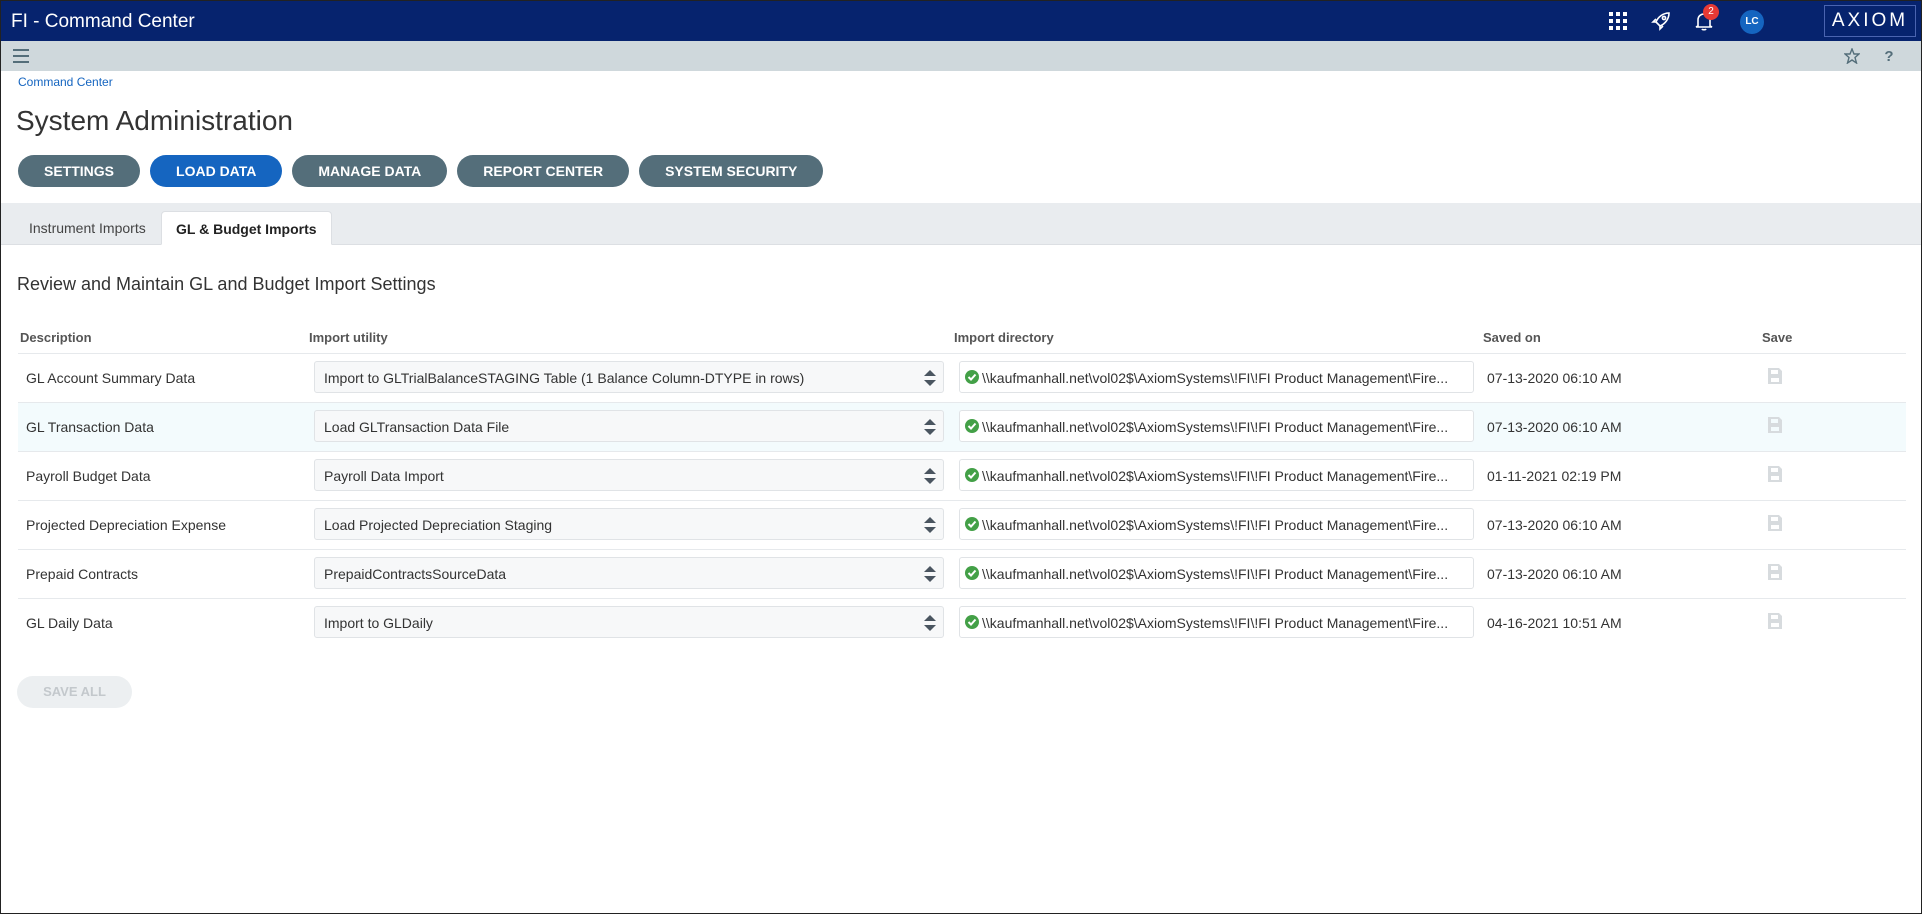  What do you see at coordinates (1777, 337) in the screenshot?
I see `header-save: Save` at bounding box center [1777, 337].